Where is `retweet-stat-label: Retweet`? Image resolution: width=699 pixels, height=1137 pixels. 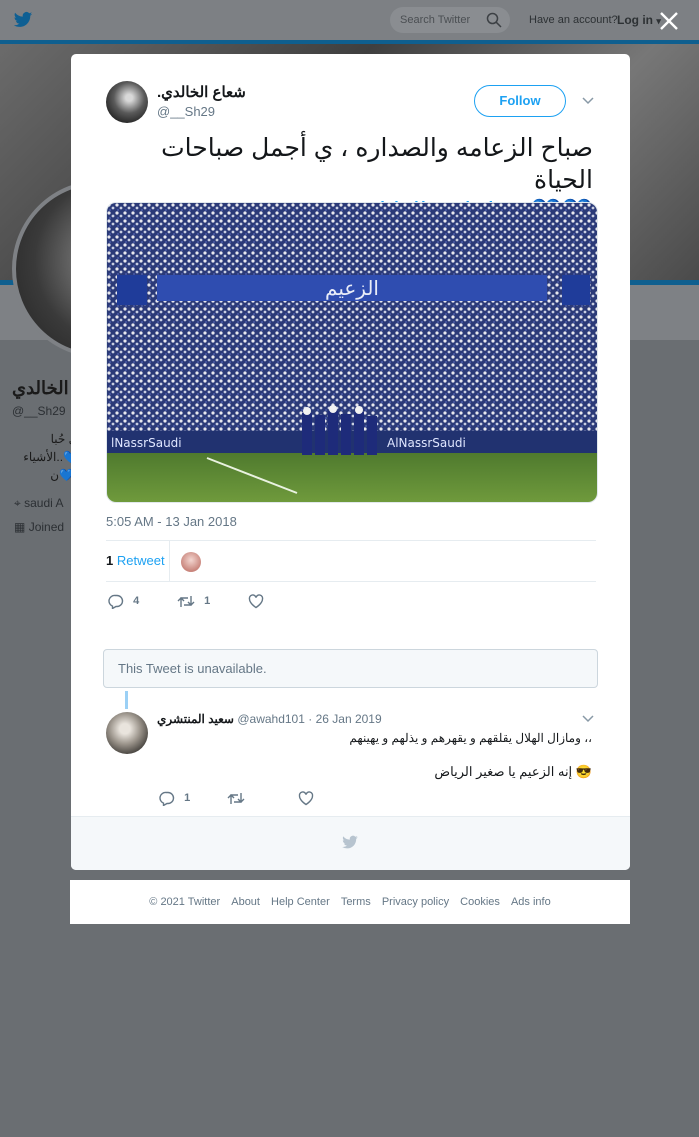 retweet-stat-label: Retweet is located at coordinates (140, 560).